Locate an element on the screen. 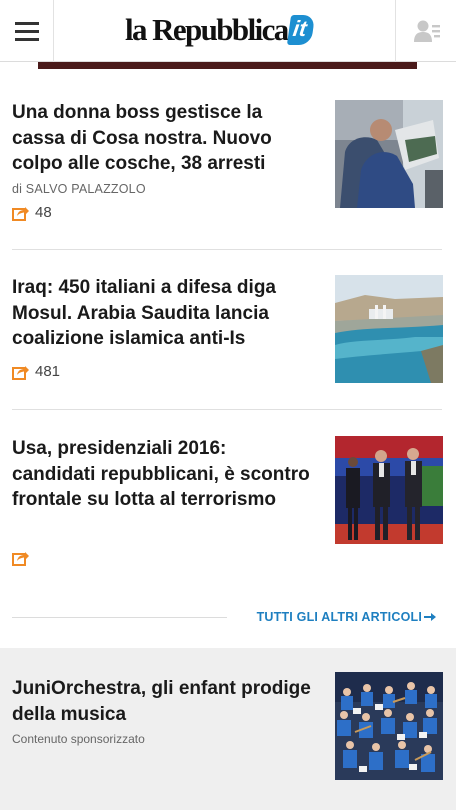 The width and height of the screenshot is (456, 810). logo-text: la Repubblica is located at coordinates (207, 29).